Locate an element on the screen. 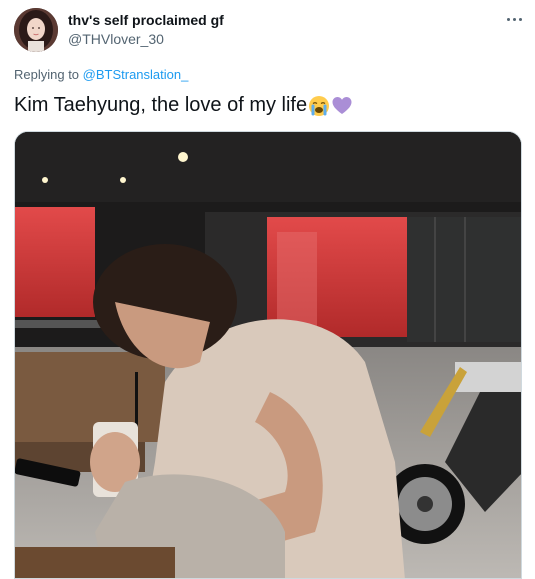 This screenshot has width=535, height=579. replying-to-label: Replying to is located at coordinates (48, 74).